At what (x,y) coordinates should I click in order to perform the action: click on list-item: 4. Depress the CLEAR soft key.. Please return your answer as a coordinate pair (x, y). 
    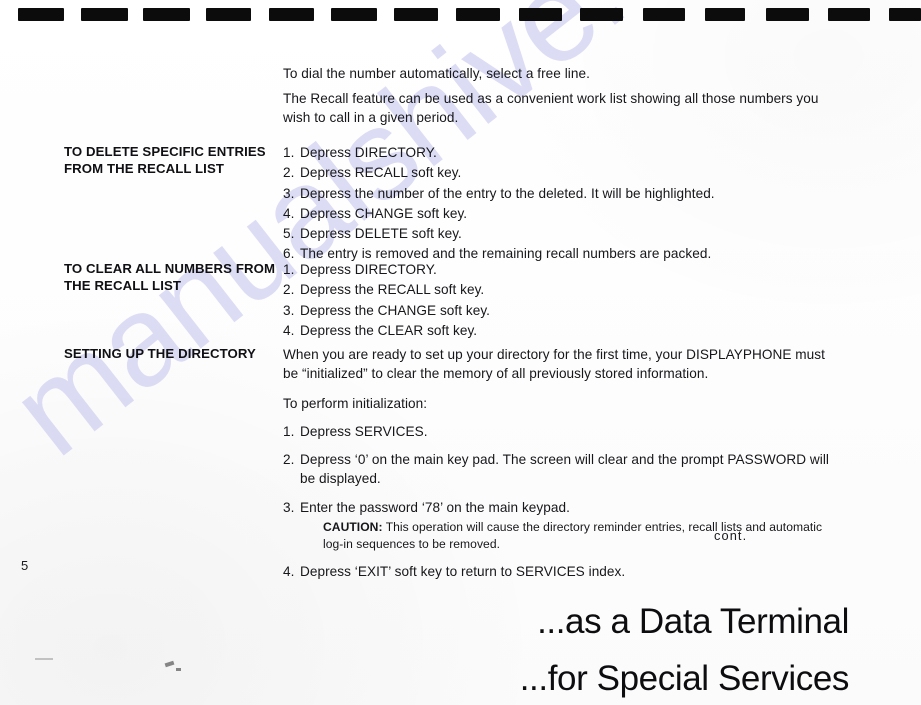
    Looking at the image, I should click on (560, 330).